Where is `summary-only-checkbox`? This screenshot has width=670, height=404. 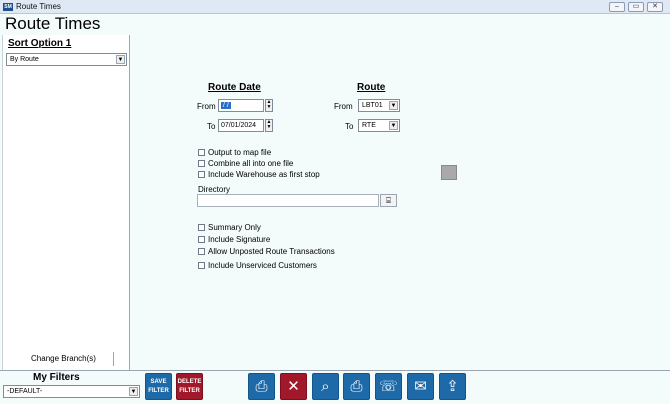 summary-only-checkbox is located at coordinates (201, 227).